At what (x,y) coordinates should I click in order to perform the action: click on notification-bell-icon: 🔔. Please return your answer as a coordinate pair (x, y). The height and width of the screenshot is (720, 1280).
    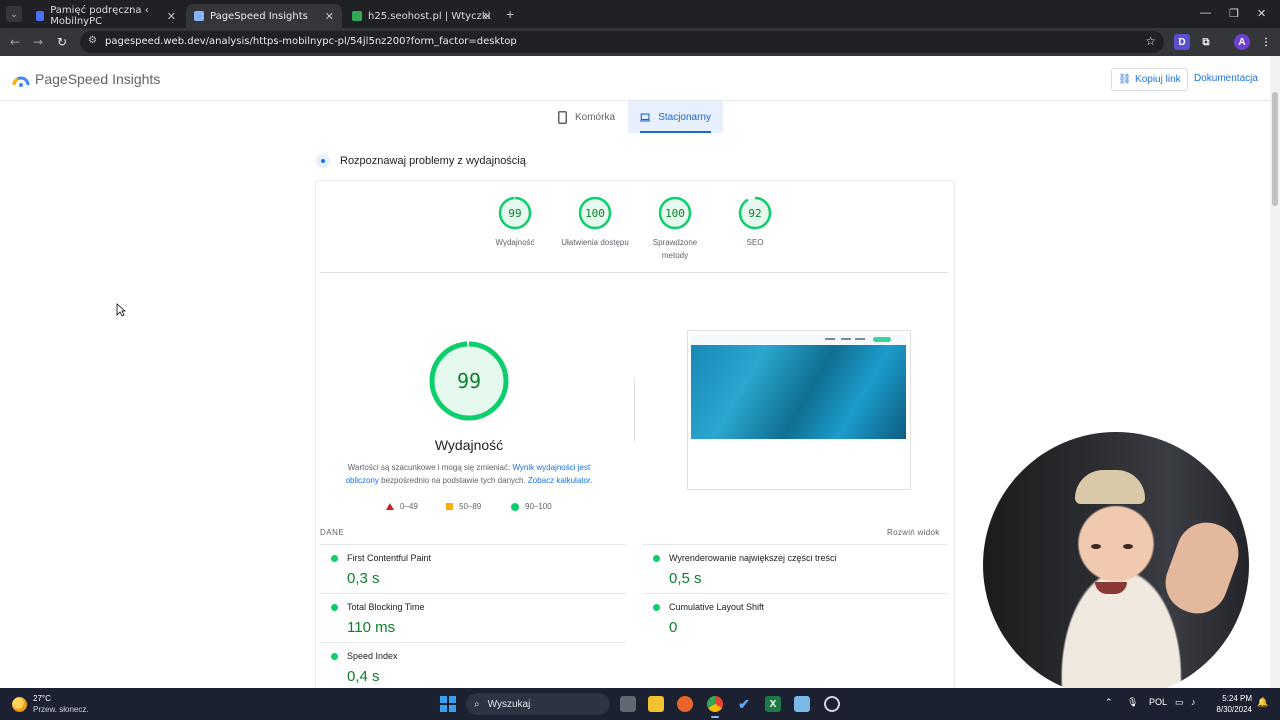
    Looking at the image, I should click on (1262, 702).